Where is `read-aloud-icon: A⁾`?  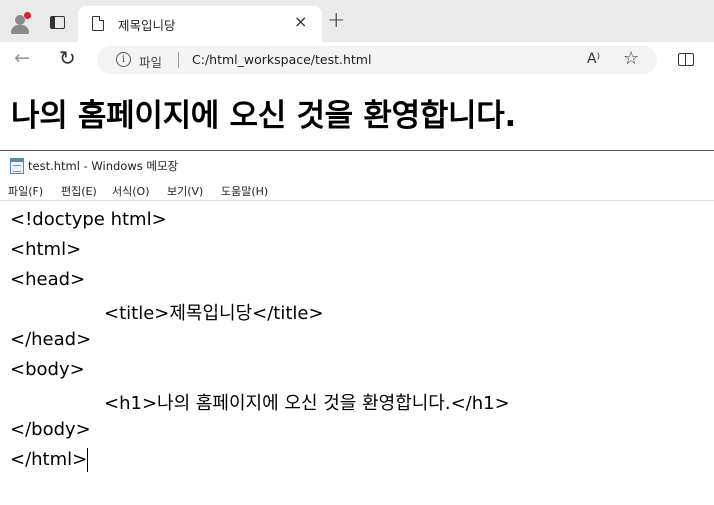 read-aloud-icon: A⁾ is located at coordinates (593, 59).